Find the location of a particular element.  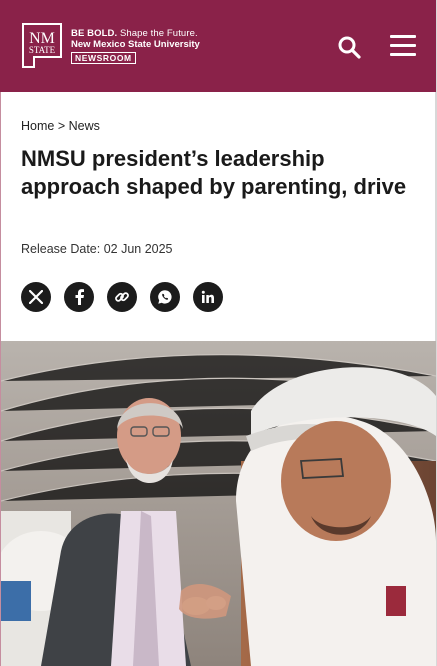

hamburger-menu-button is located at coordinates (403, 46).